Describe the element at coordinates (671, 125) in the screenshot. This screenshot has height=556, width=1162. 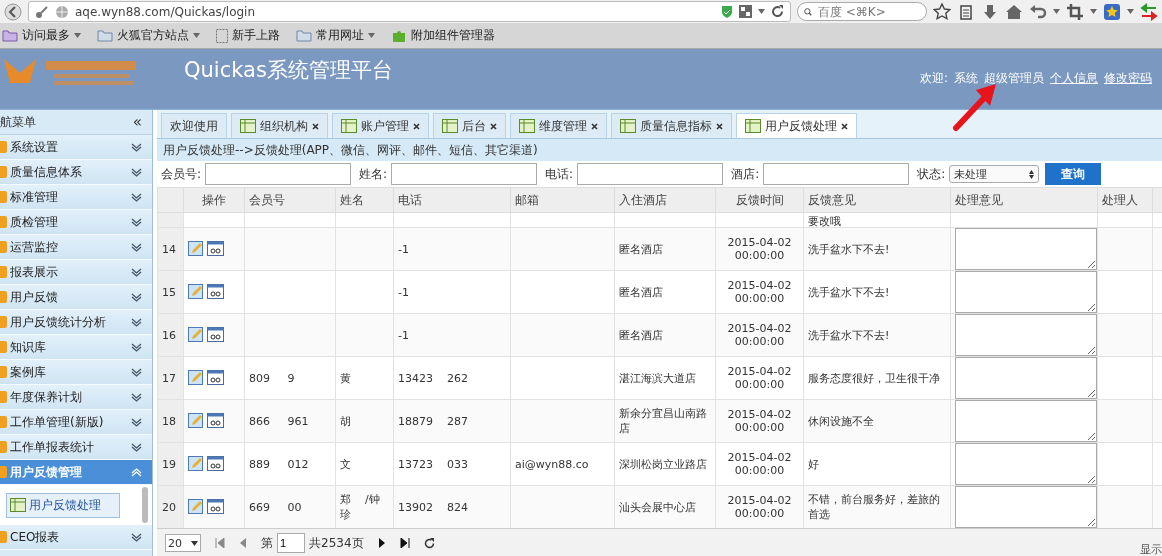
I see `tab: 质量信息指标` at that location.